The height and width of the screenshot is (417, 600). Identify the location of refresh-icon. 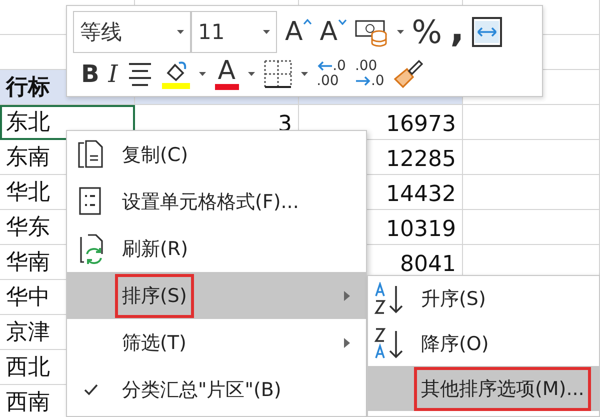
(91, 249).